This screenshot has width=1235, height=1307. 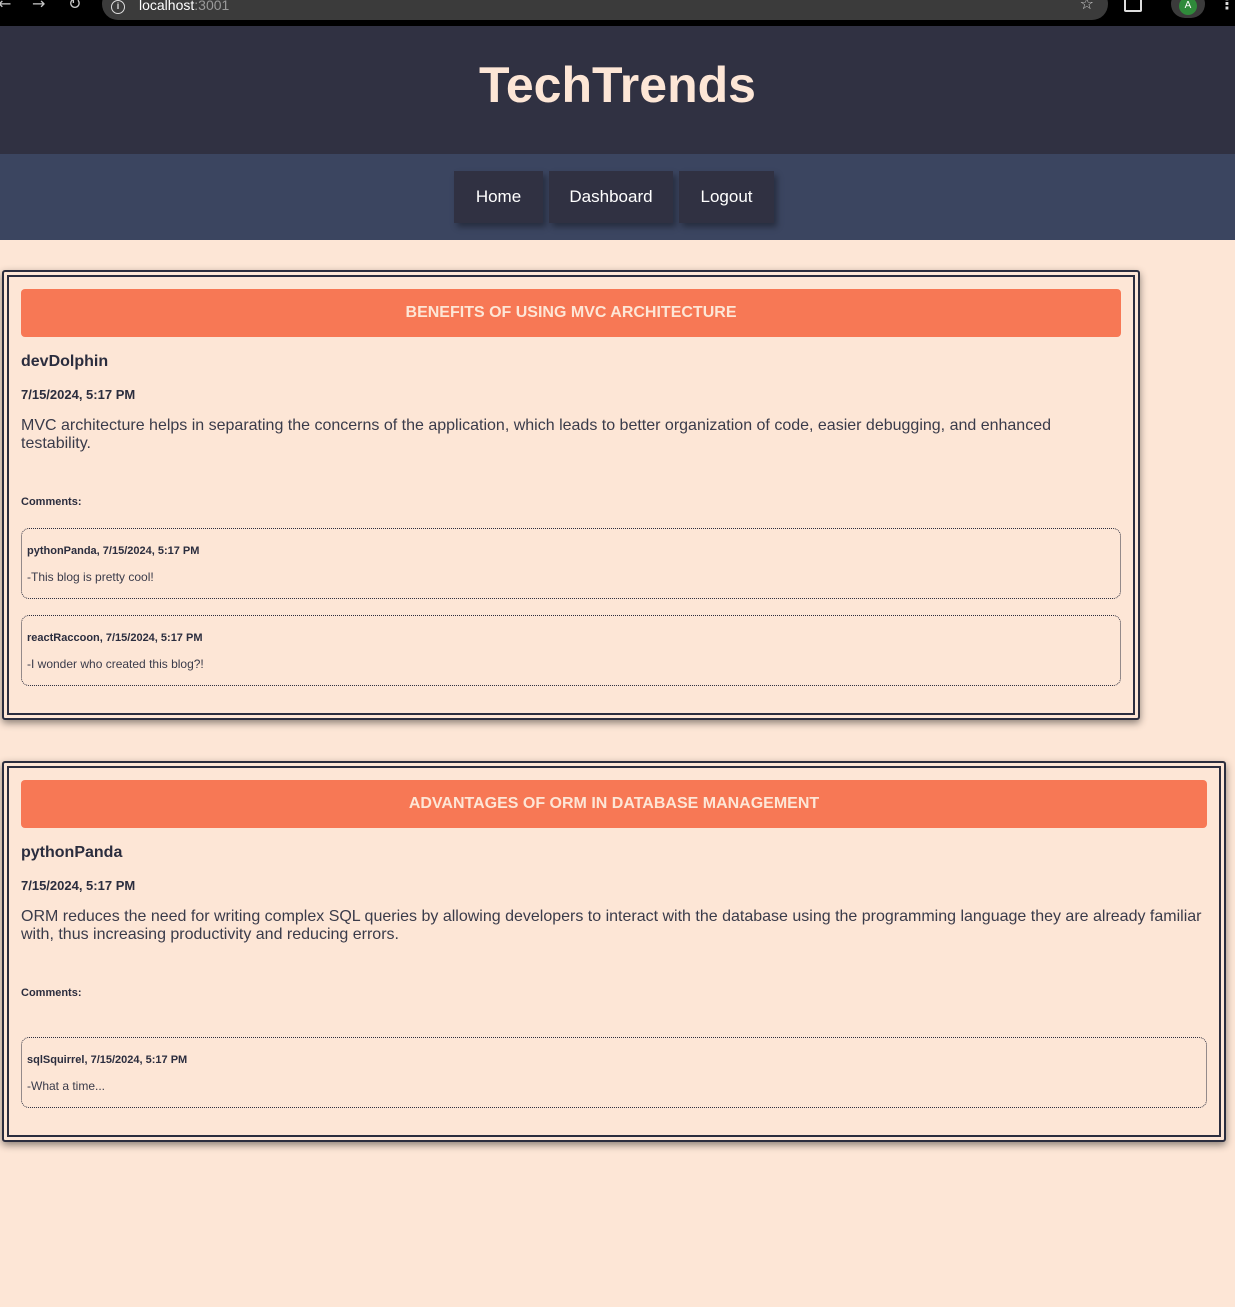 What do you see at coordinates (498, 197) in the screenshot?
I see `nav-home-button: Home` at bounding box center [498, 197].